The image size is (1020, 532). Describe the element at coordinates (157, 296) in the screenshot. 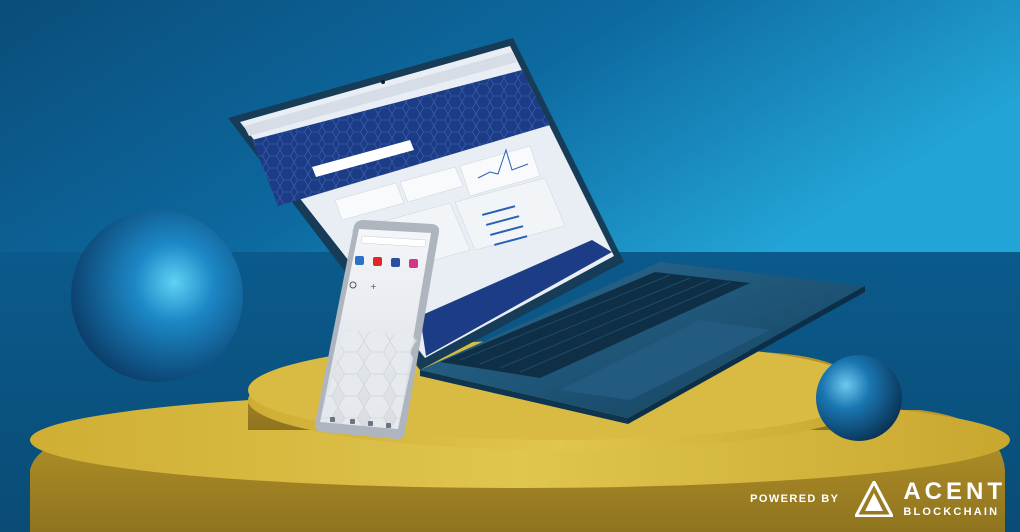

I see `large-sphere` at that location.